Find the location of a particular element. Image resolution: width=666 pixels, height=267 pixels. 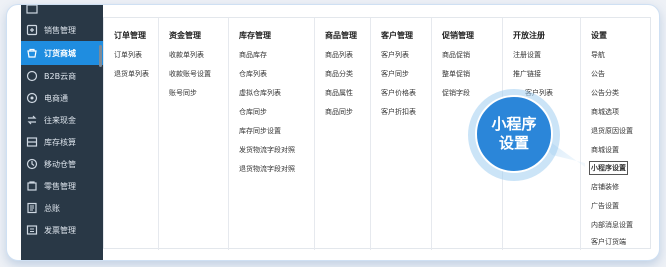

callout-beam is located at coordinates (556, 146).